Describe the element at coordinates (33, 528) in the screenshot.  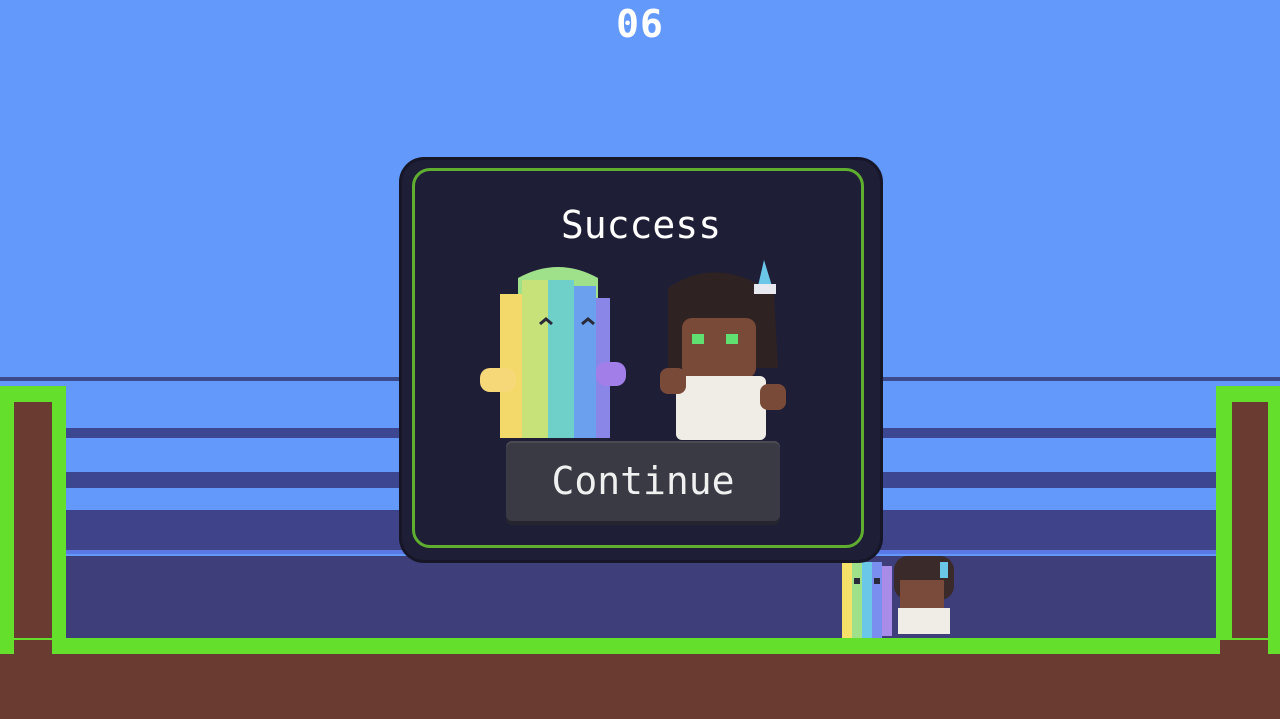
I see `left-pillar-dirt` at that location.